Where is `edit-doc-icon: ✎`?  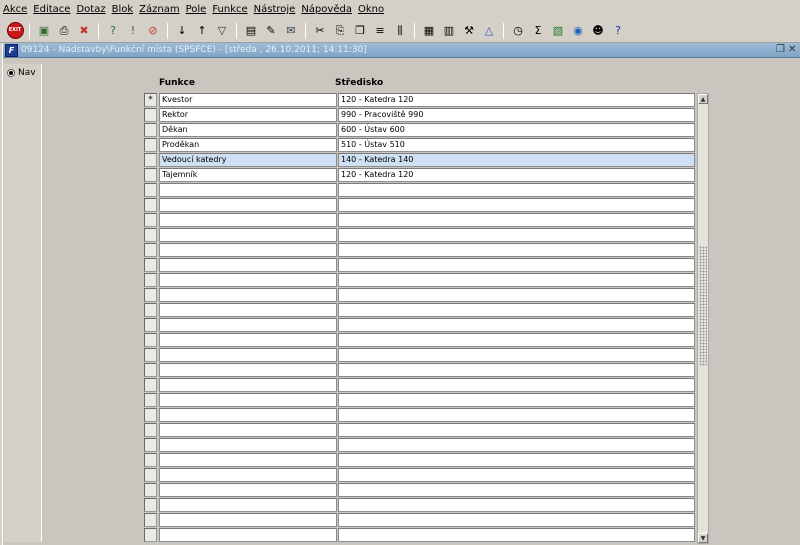 edit-doc-icon: ✎ is located at coordinates (271, 31).